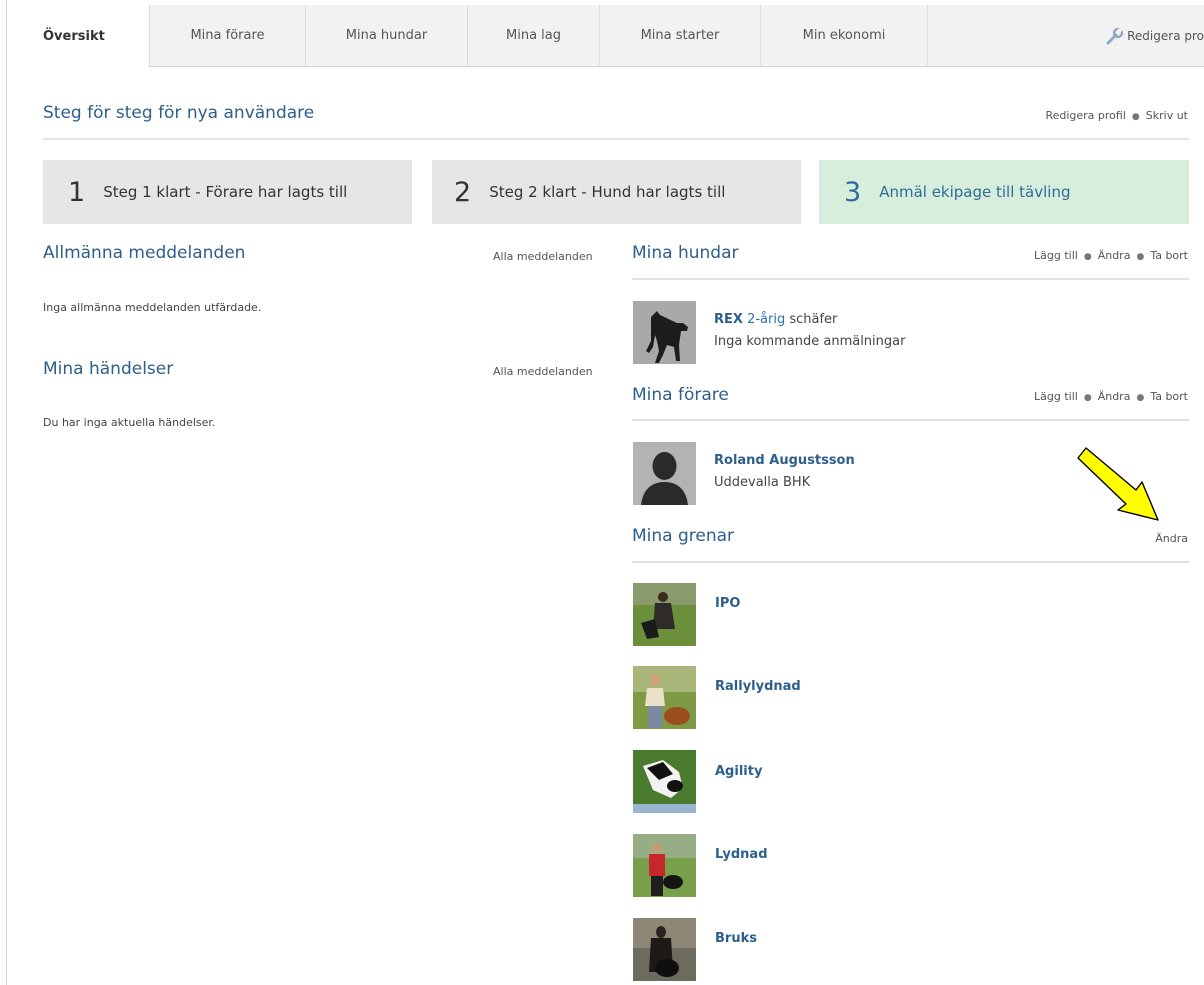 This screenshot has height=985, width=1204. I want to click on dogs-remove-link: Ta bort, so click(1169, 255).